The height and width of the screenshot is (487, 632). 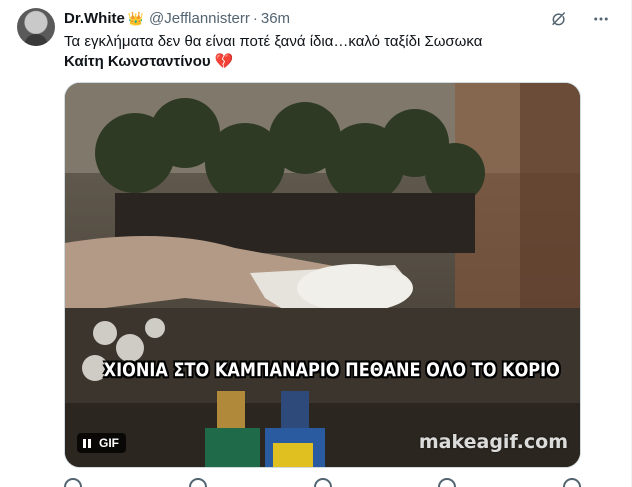 What do you see at coordinates (447, 482) in the screenshot?
I see `views-icon` at bounding box center [447, 482].